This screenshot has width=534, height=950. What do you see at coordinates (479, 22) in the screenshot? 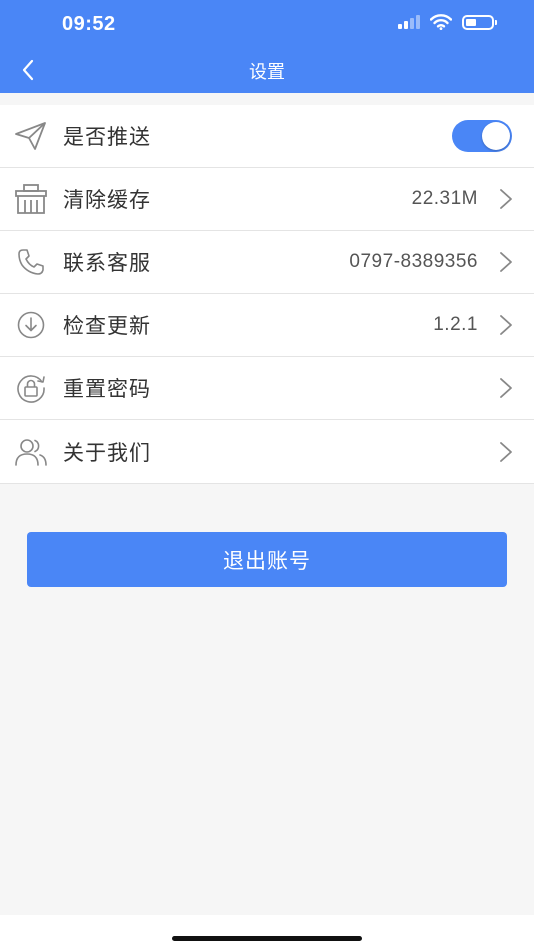
I see `battery-icon` at bounding box center [479, 22].